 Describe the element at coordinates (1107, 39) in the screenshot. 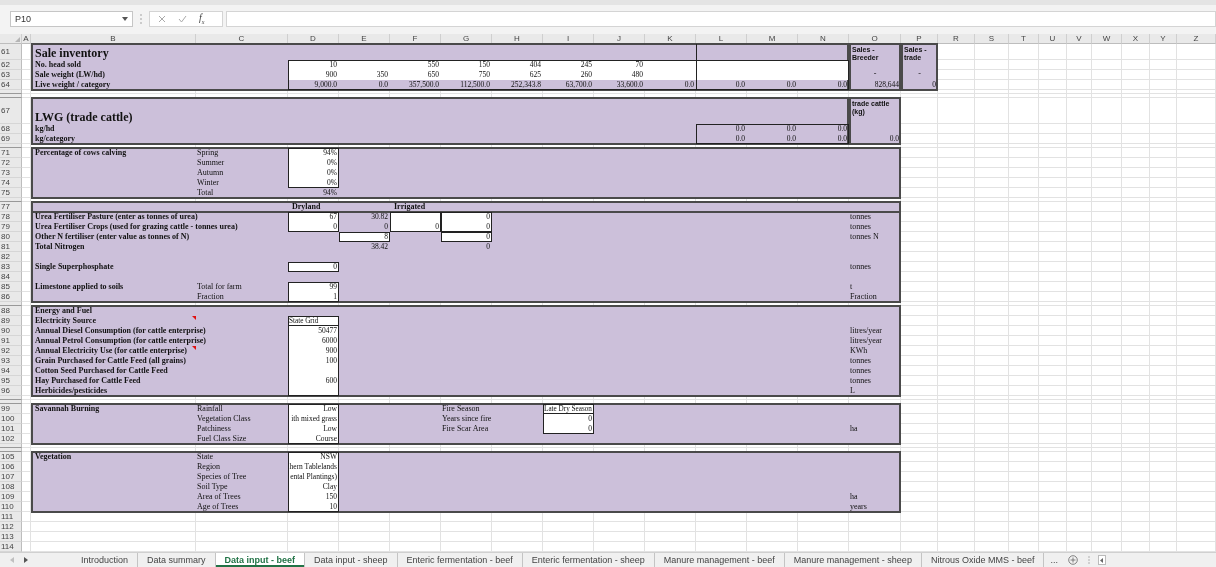

I see `column-header: W` at that location.